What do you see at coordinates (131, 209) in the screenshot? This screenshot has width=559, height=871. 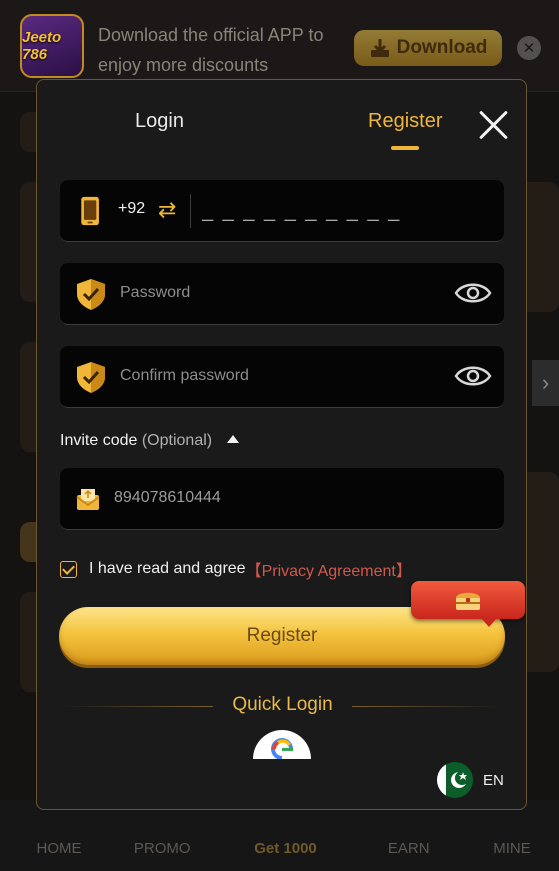 I see `country-code: +92` at bounding box center [131, 209].